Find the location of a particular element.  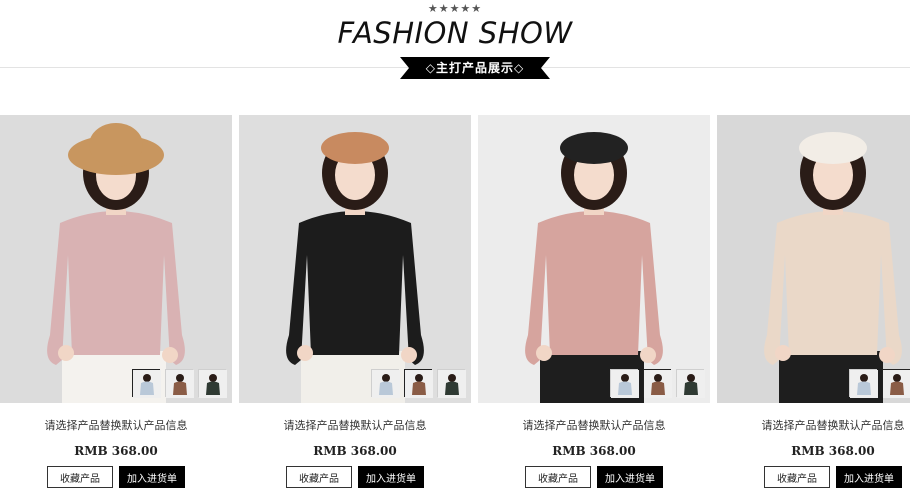

stars-decoration: ★★★★★ is located at coordinates (455, 8).